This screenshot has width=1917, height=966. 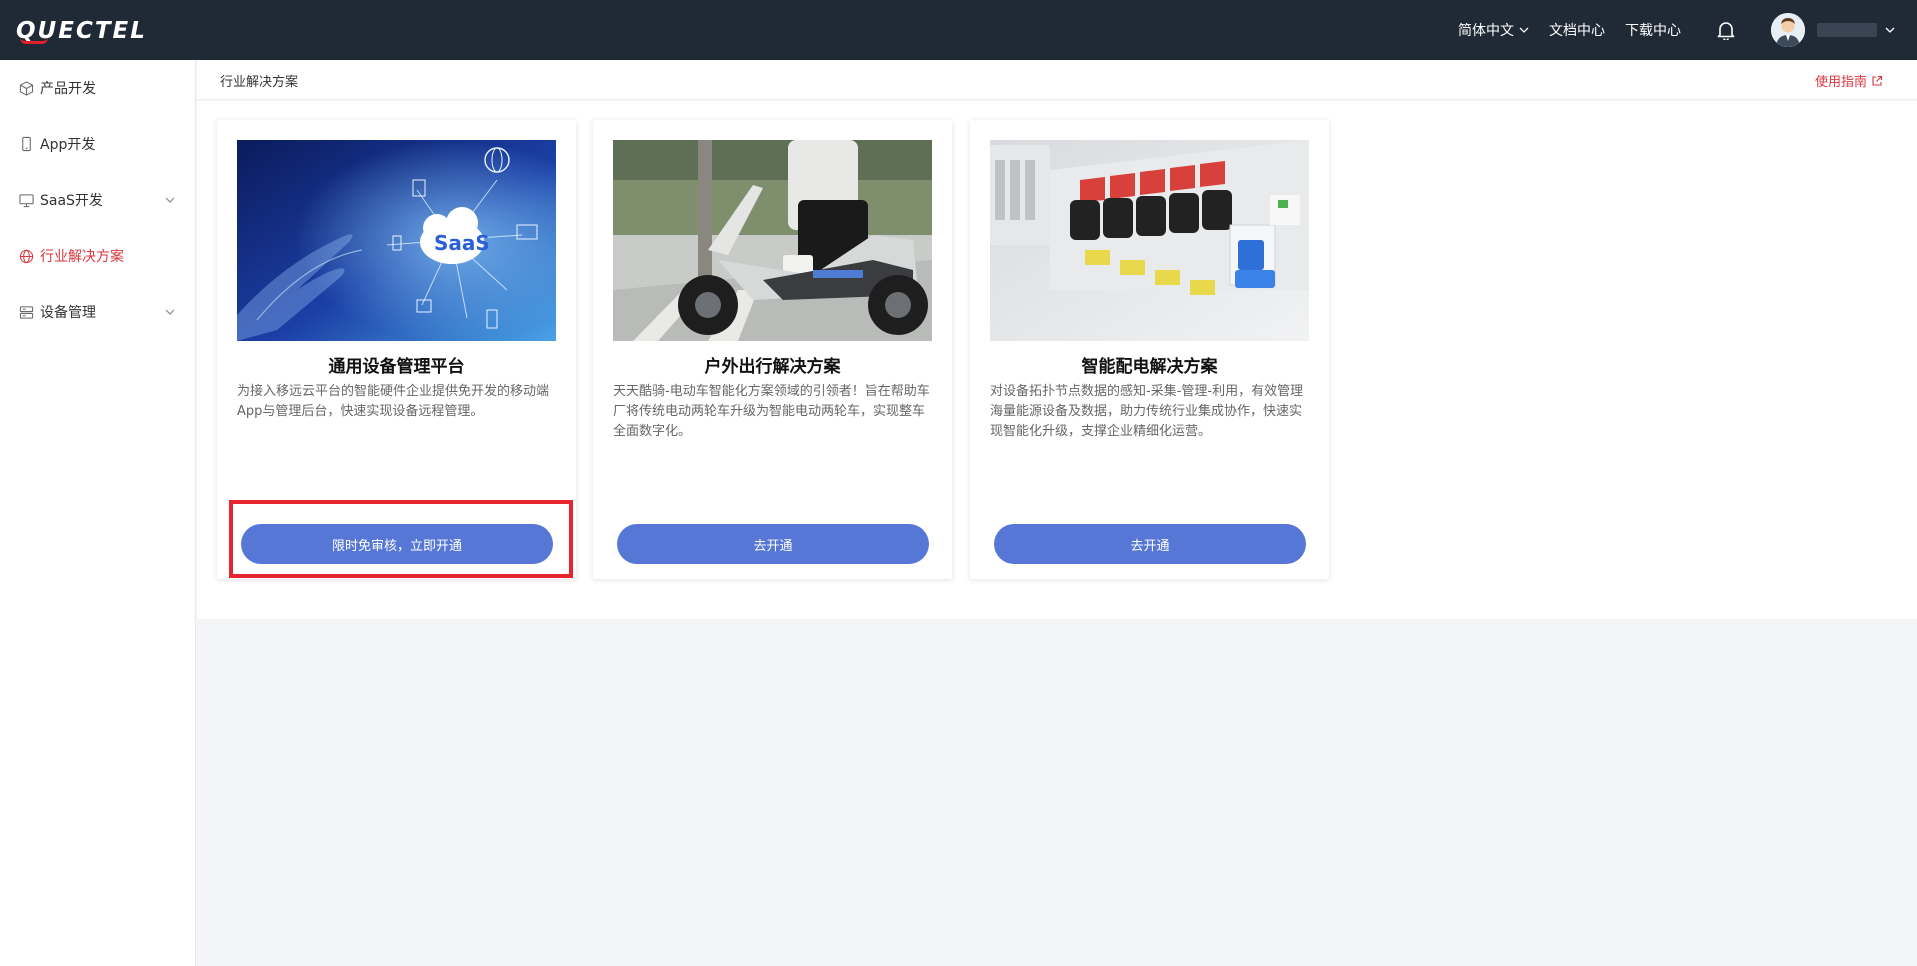 What do you see at coordinates (1149, 367) in the screenshot?
I see `card-title: 智能配电解决方案` at bounding box center [1149, 367].